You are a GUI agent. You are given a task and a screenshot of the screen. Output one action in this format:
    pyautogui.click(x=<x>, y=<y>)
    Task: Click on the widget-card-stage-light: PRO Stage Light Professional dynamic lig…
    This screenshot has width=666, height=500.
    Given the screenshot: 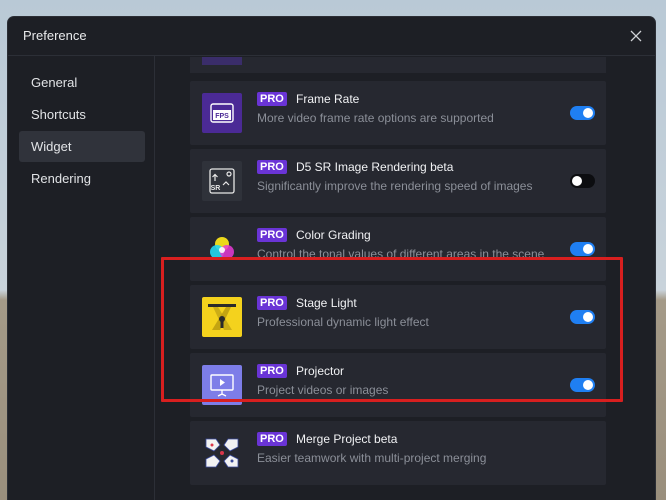 What is the action you would take?
    pyautogui.click(x=398, y=317)
    